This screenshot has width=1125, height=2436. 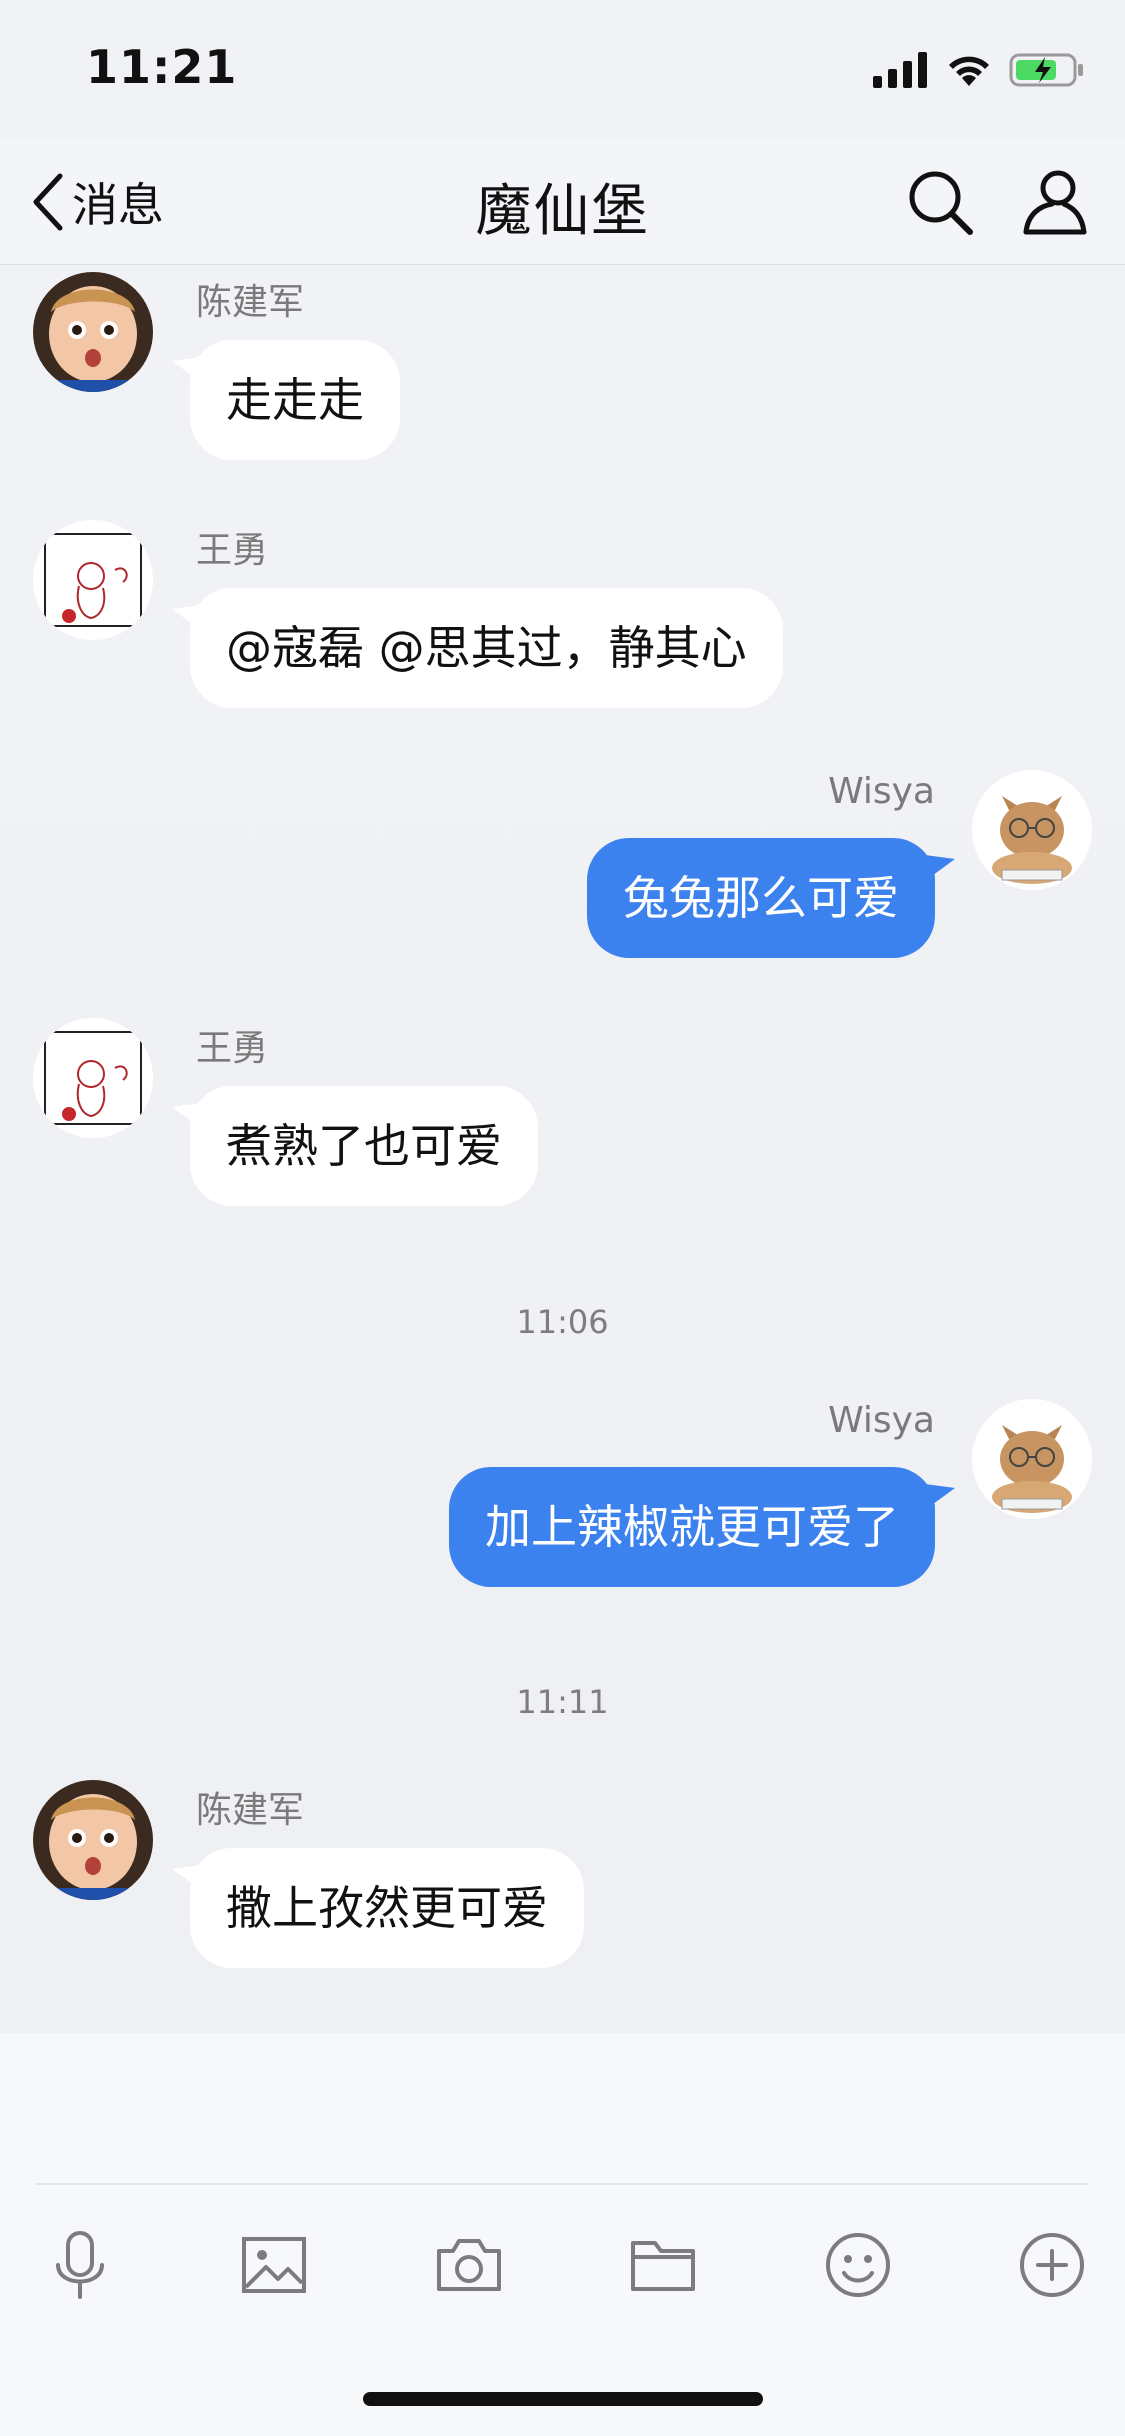 I want to click on message-input, so click(x=562, y=2113).